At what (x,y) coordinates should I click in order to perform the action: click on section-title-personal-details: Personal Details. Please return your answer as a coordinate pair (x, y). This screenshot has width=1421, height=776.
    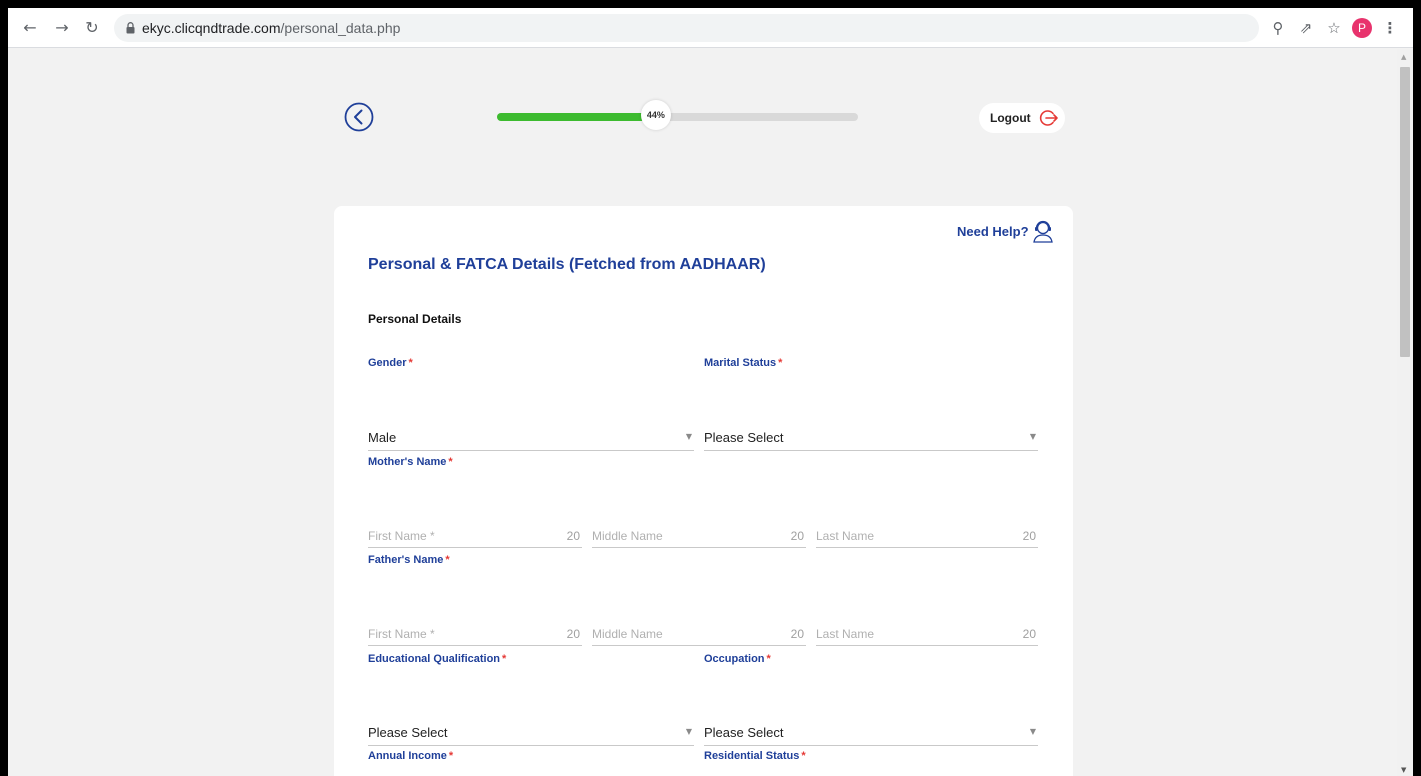
    Looking at the image, I should click on (415, 319).